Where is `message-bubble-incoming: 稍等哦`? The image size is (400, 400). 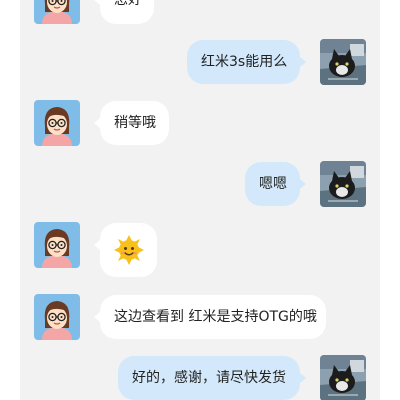 message-bubble-incoming: 稍等哦 is located at coordinates (131, 123).